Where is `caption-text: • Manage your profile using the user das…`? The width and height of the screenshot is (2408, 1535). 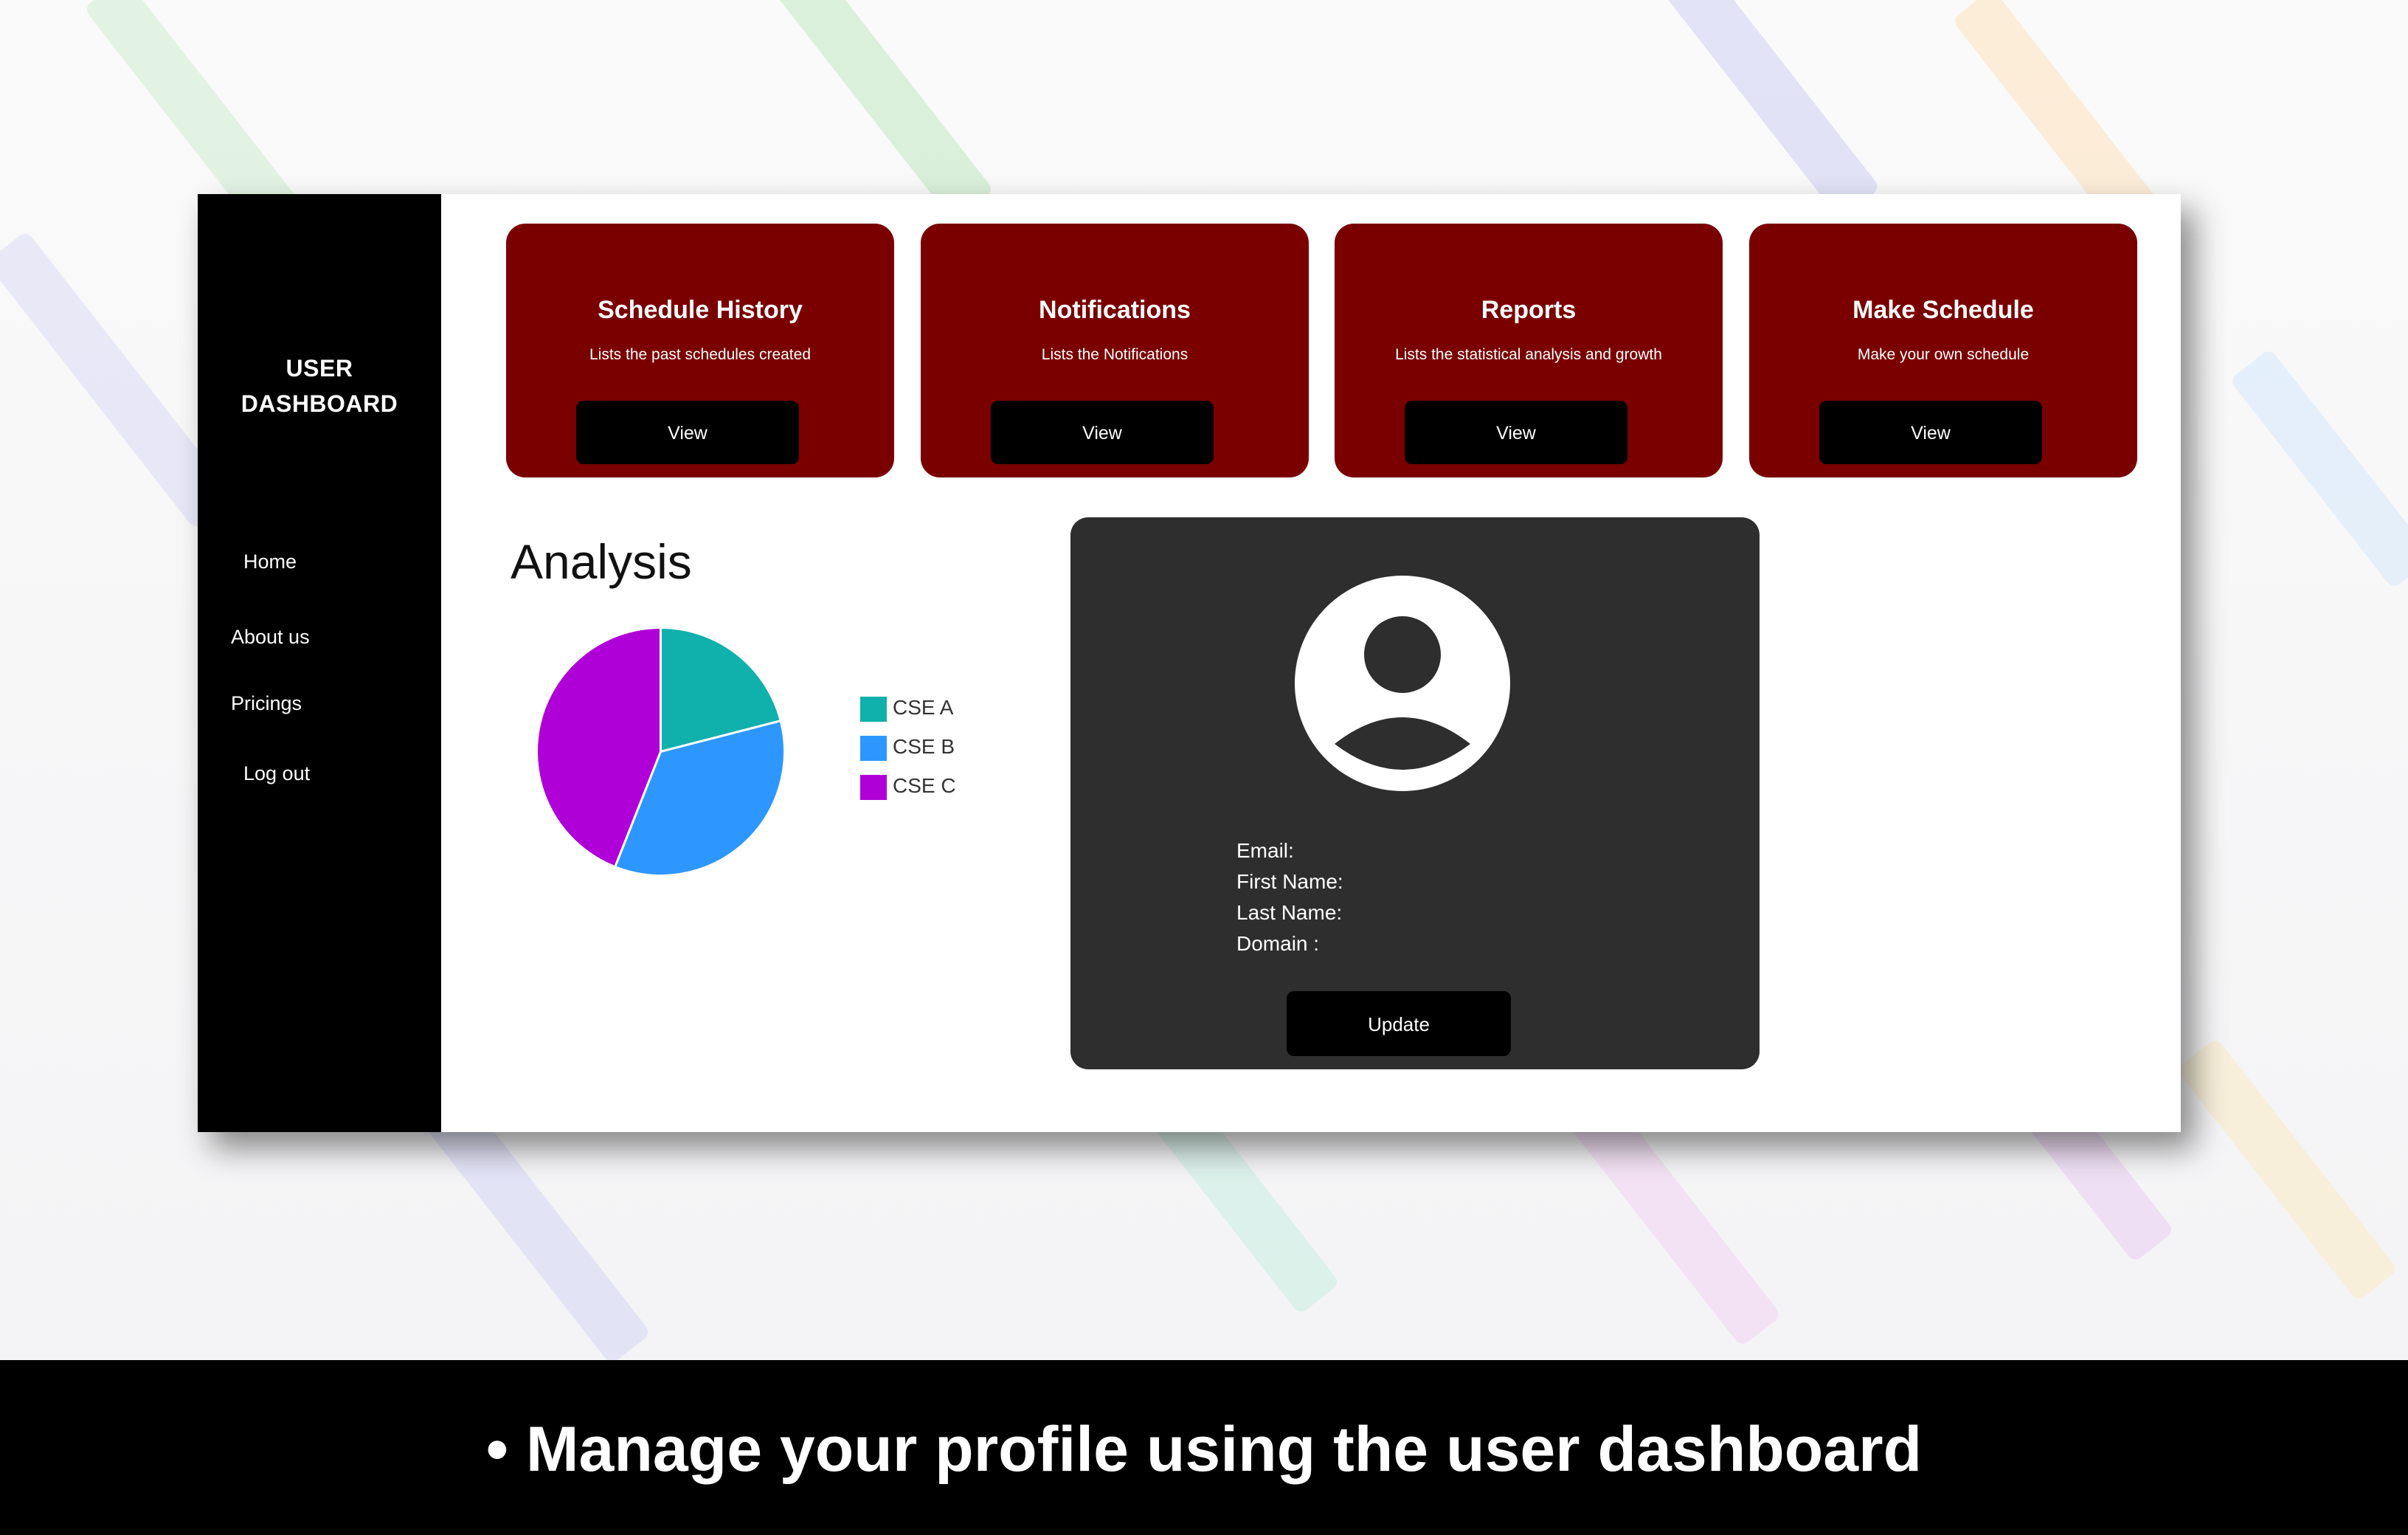
caption-text: • Manage your profile using the user das… is located at coordinates (1204, 1449).